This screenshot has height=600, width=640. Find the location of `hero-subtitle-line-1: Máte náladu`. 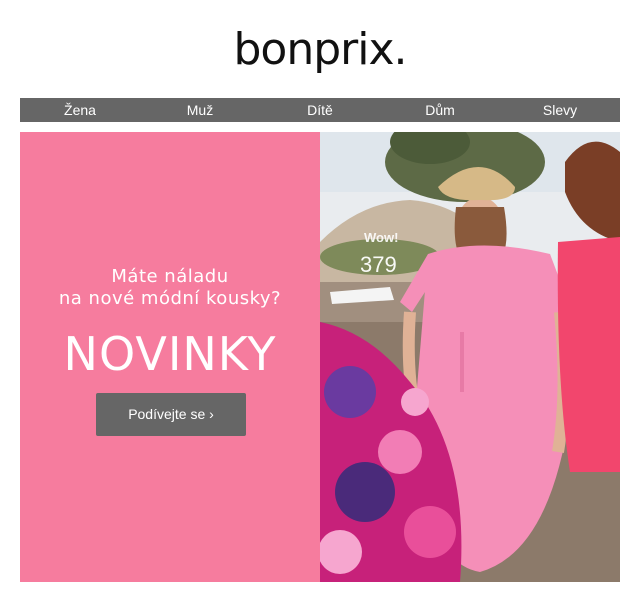

hero-subtitle-line-1: Máte náladu is located at coordinates (170, 276).